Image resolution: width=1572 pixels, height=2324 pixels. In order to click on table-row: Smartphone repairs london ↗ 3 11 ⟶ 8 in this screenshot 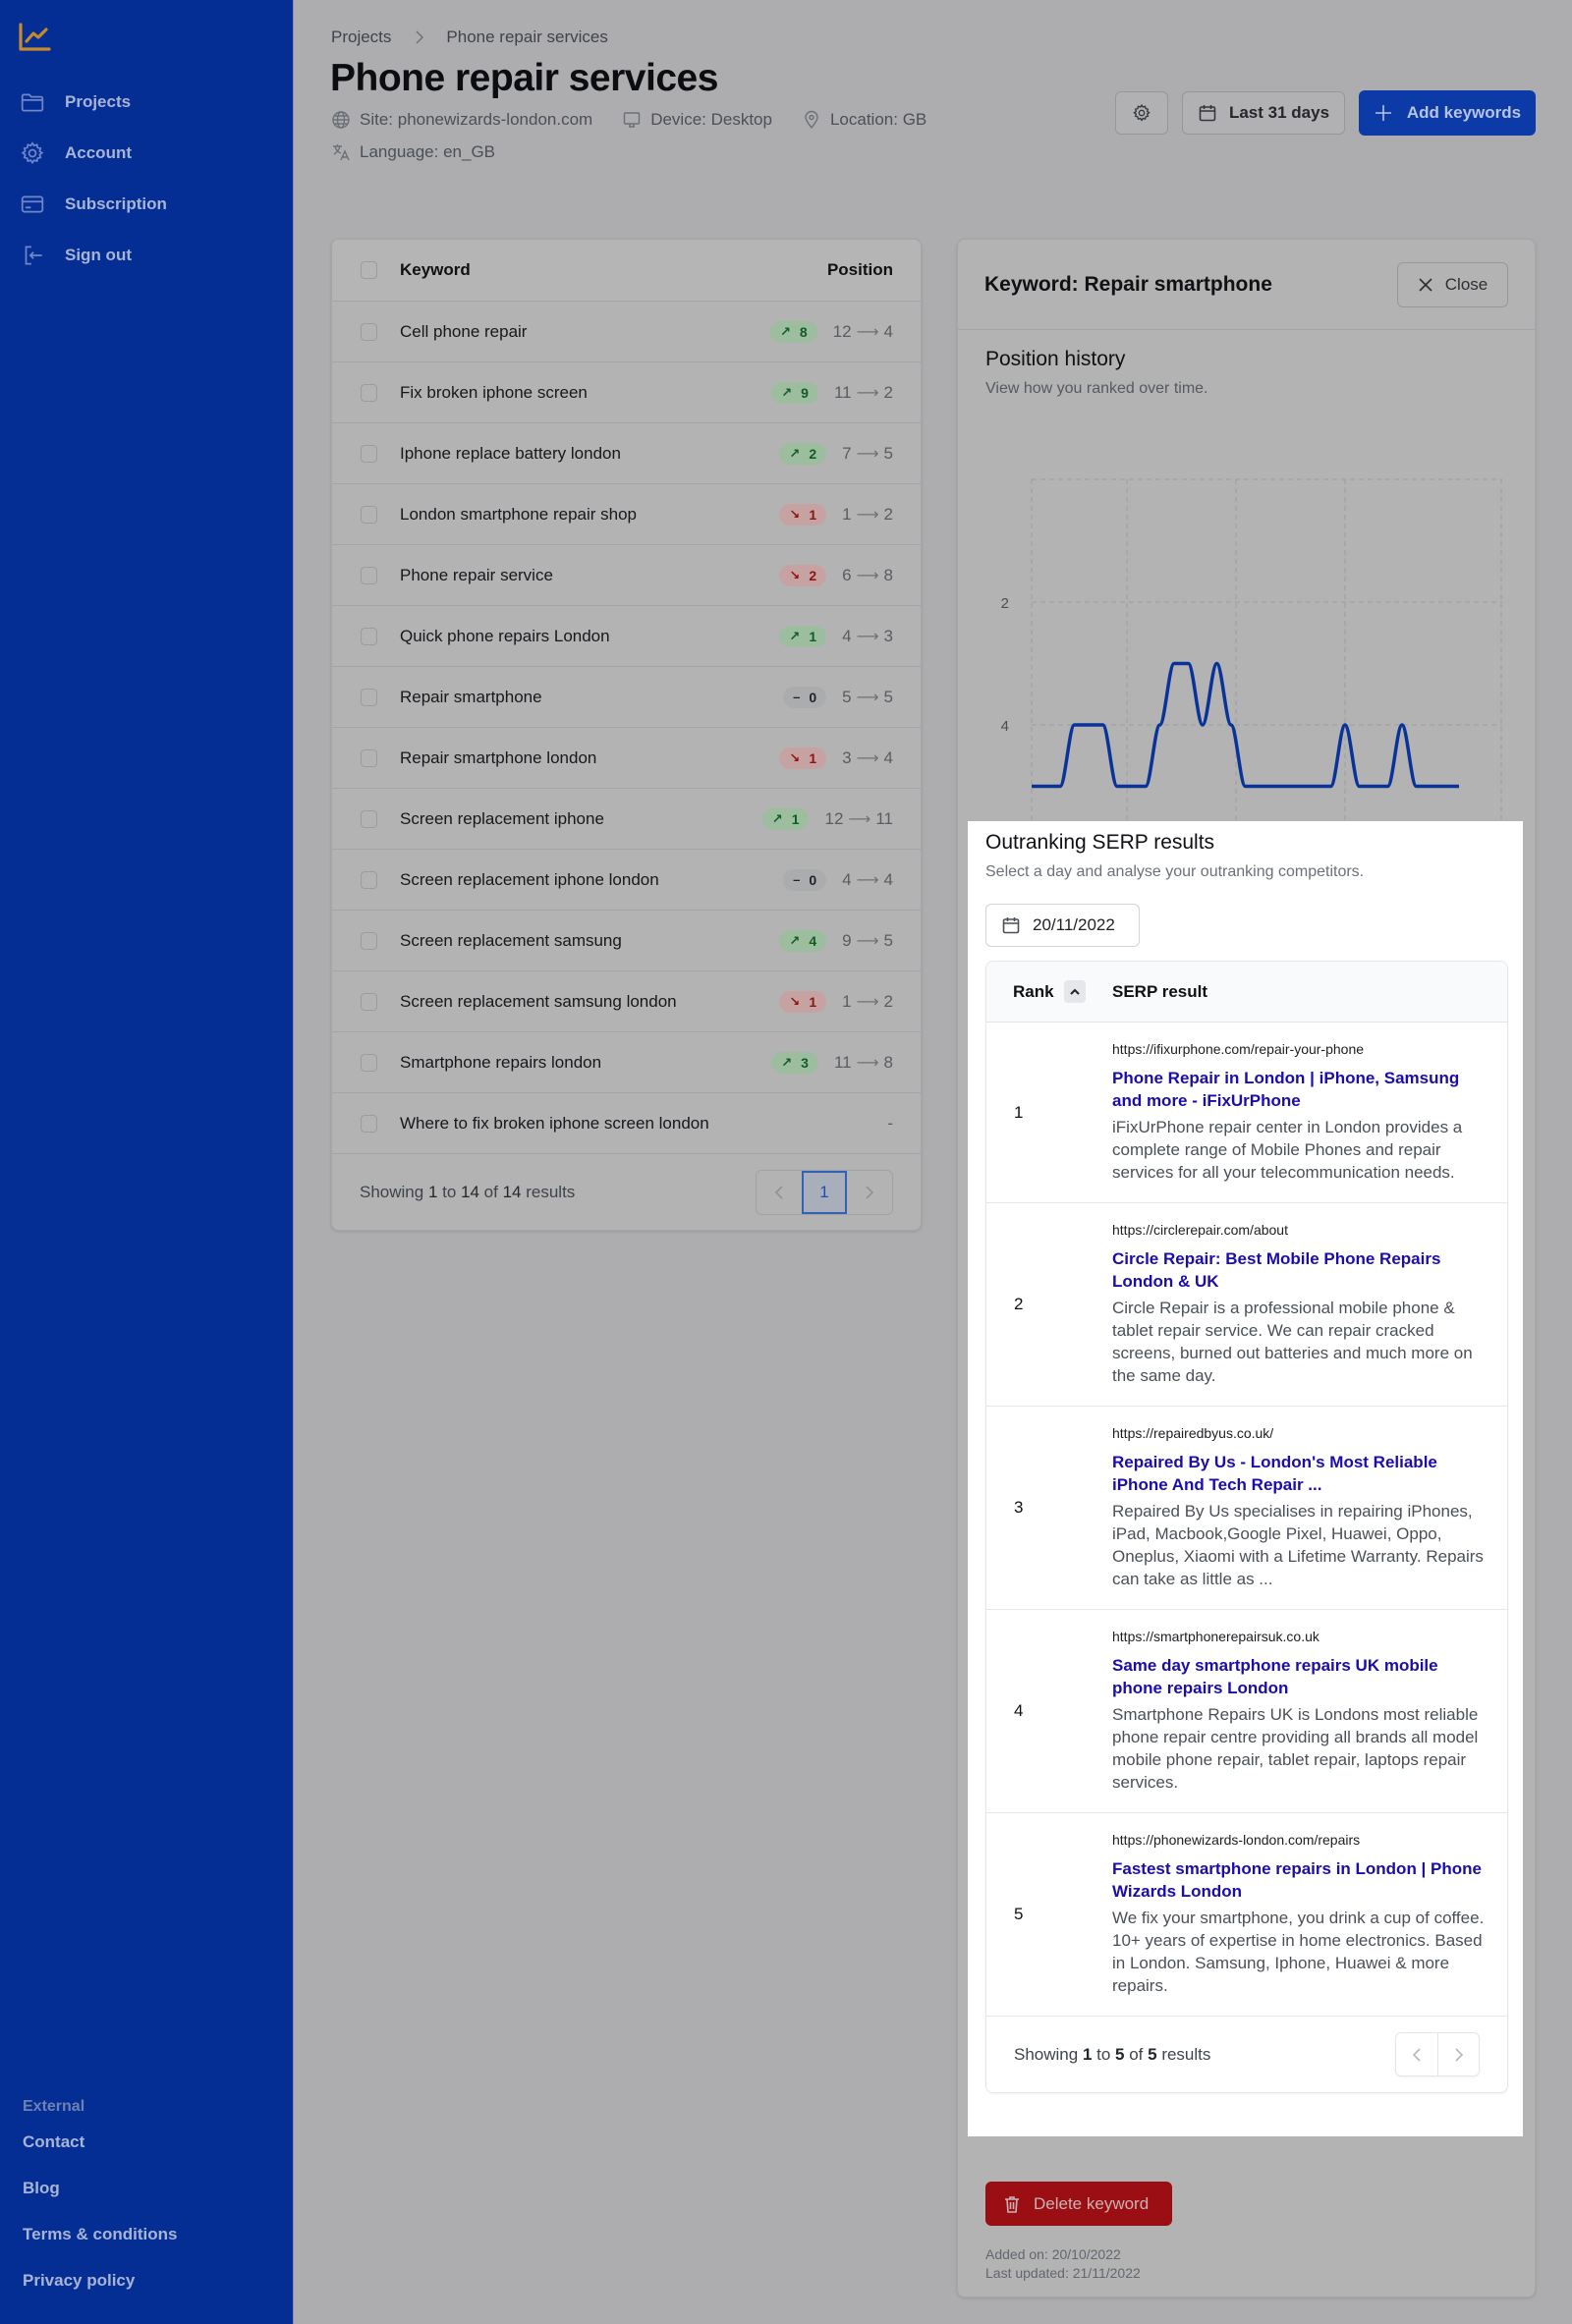, I will do `click(626, 1062)`.